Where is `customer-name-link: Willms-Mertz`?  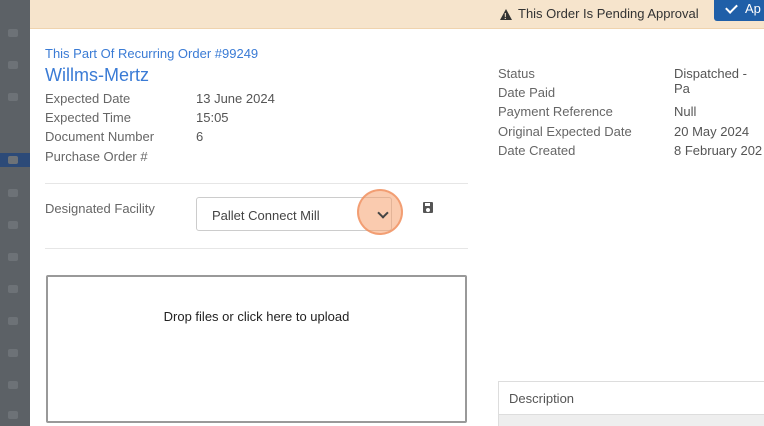 customer-name-link: Willms-Mertz is located at coordinates (97, 75).